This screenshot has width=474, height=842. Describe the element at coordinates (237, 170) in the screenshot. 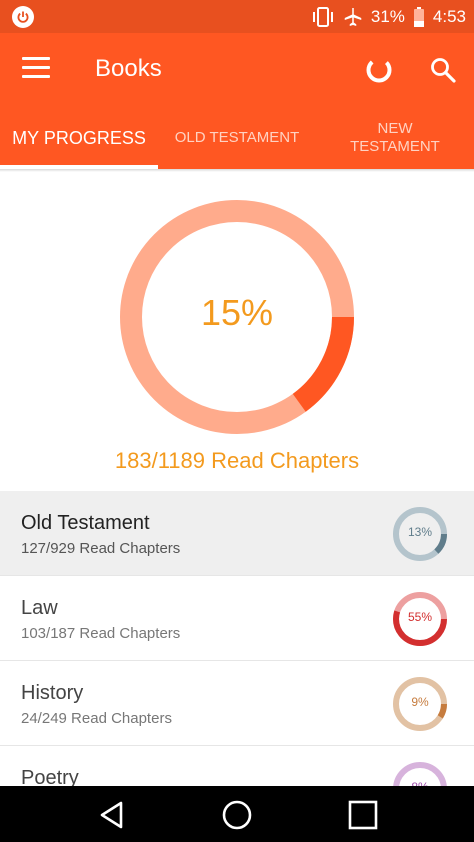

I see `tab-shadow` at that location.